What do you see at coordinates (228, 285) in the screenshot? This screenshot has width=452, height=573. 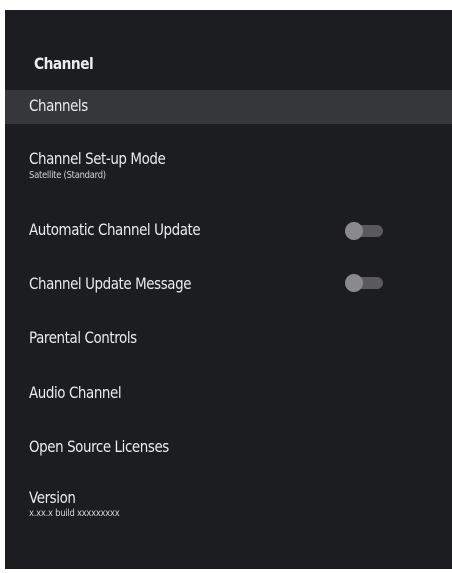 I see `menu-item-channel-update-message: Channel Update Message` at bounding box center [228, 285].